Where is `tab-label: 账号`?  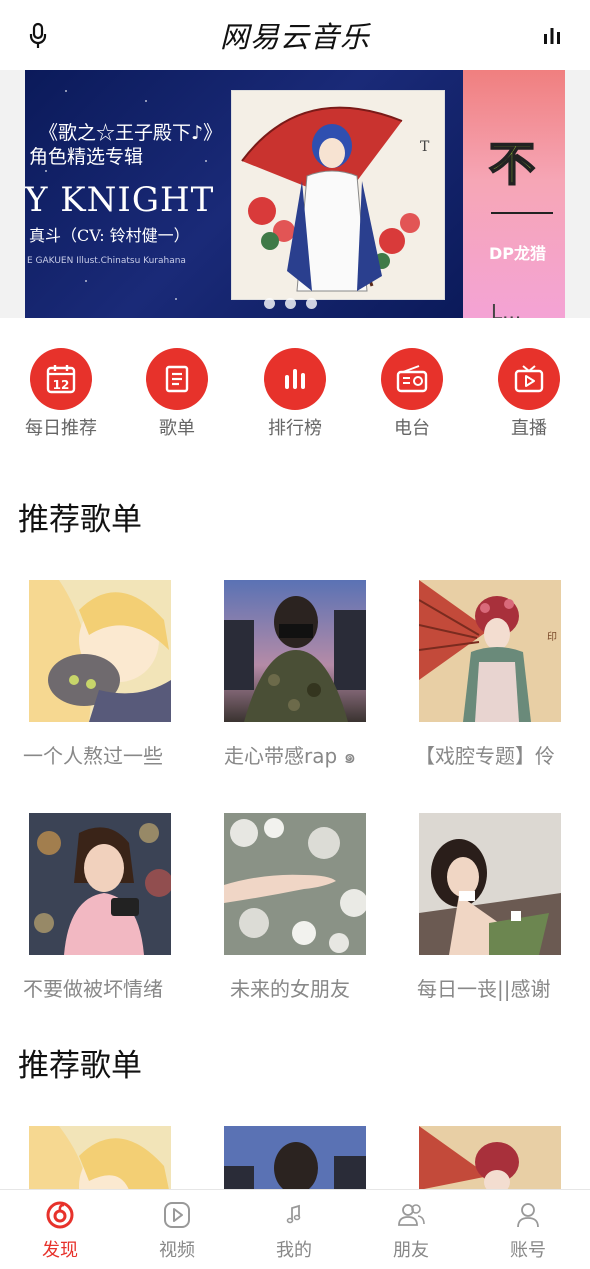 tab-label: 账号 is located at coordinates (528, 1250).